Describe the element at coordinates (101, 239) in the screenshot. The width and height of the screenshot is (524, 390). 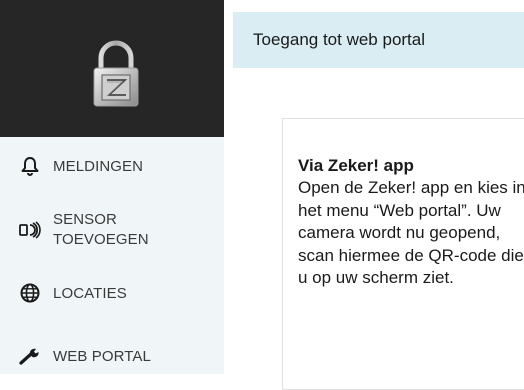
I see `sidebar-item-label-line2: TOEVOEGEN` at that location.